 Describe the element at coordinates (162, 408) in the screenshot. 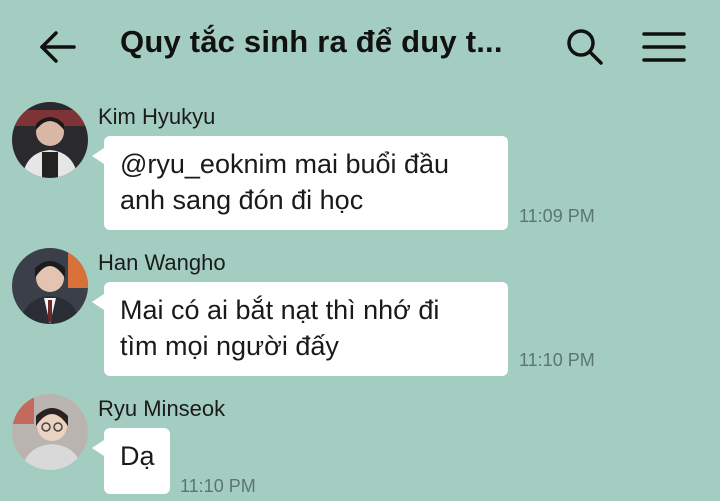

I see `sender-name: Ryu Minseok` at that location.